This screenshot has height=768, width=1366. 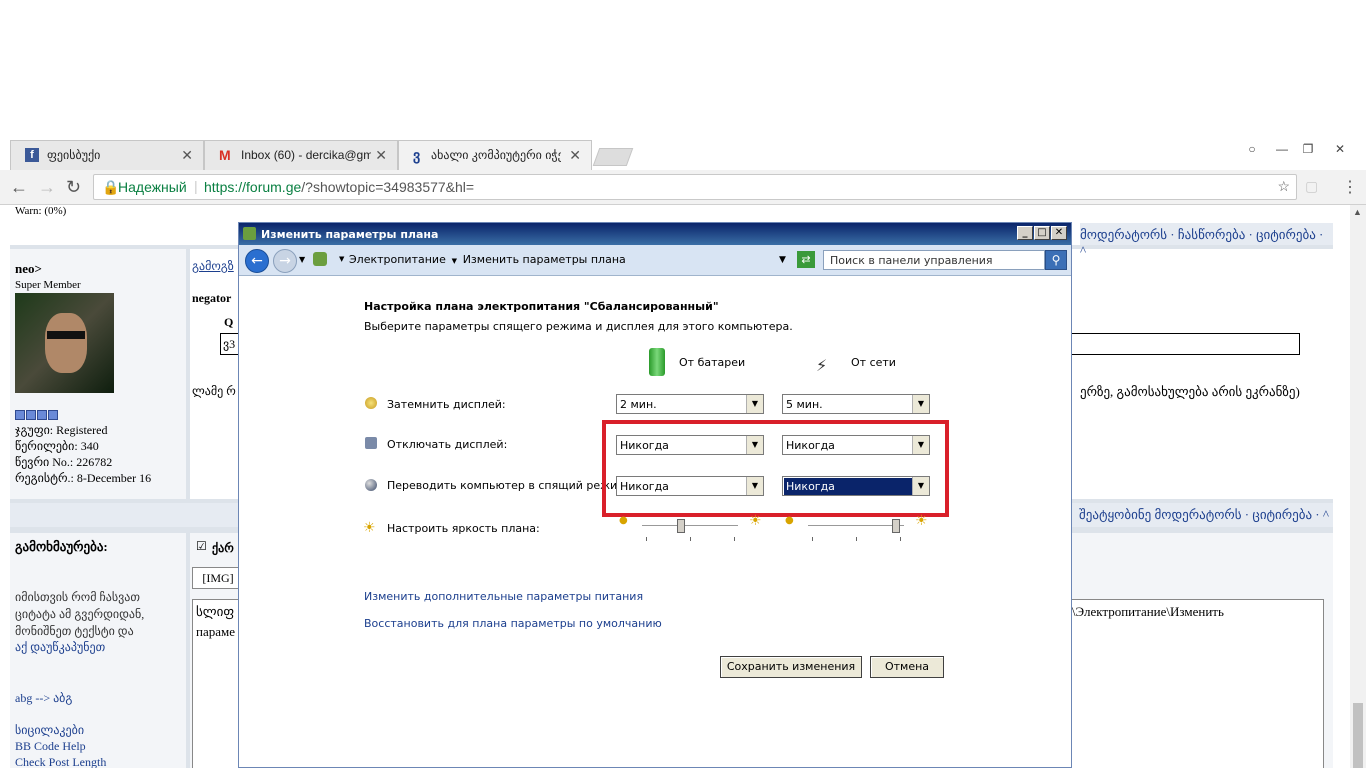 What do you see at coordinates (690, 404) in the screenshot?
I see `dim-display-battery-select: 2 мин. ▼` at bounding box center [690, 404].